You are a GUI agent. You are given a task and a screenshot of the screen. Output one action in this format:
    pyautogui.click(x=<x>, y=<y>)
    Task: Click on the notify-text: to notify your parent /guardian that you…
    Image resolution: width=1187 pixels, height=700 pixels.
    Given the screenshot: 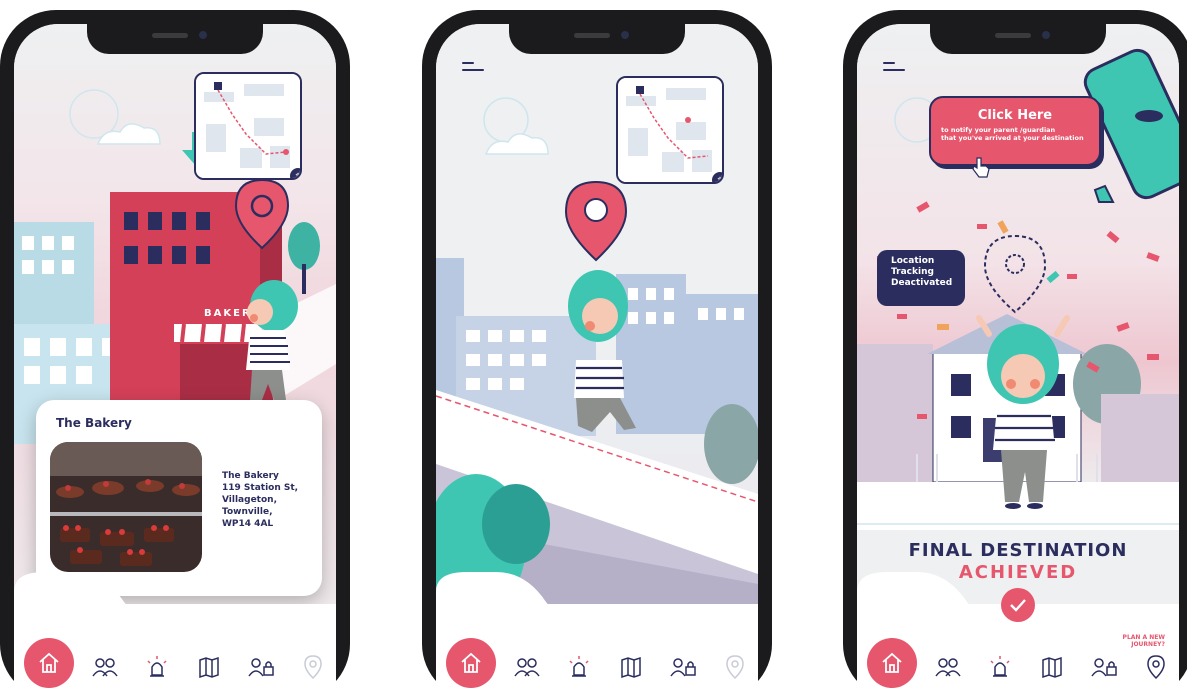 What is the action you would take?
    pyautogui.click(x=1015, y=134)
    